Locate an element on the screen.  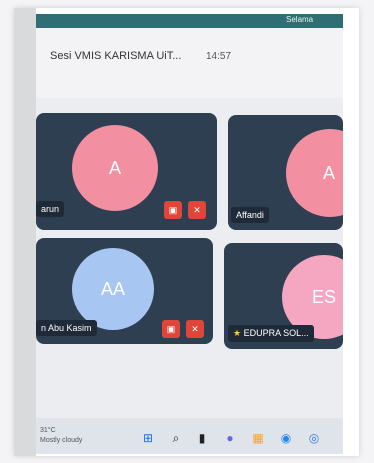
participant-name: arun is located at coordinates (50, 209).